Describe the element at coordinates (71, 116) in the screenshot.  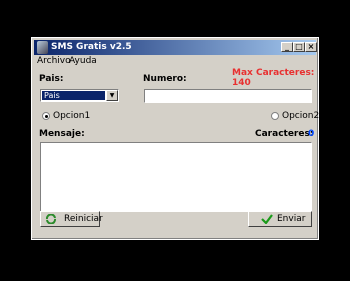
I see `opcion1-label: Opcion1` at that location.